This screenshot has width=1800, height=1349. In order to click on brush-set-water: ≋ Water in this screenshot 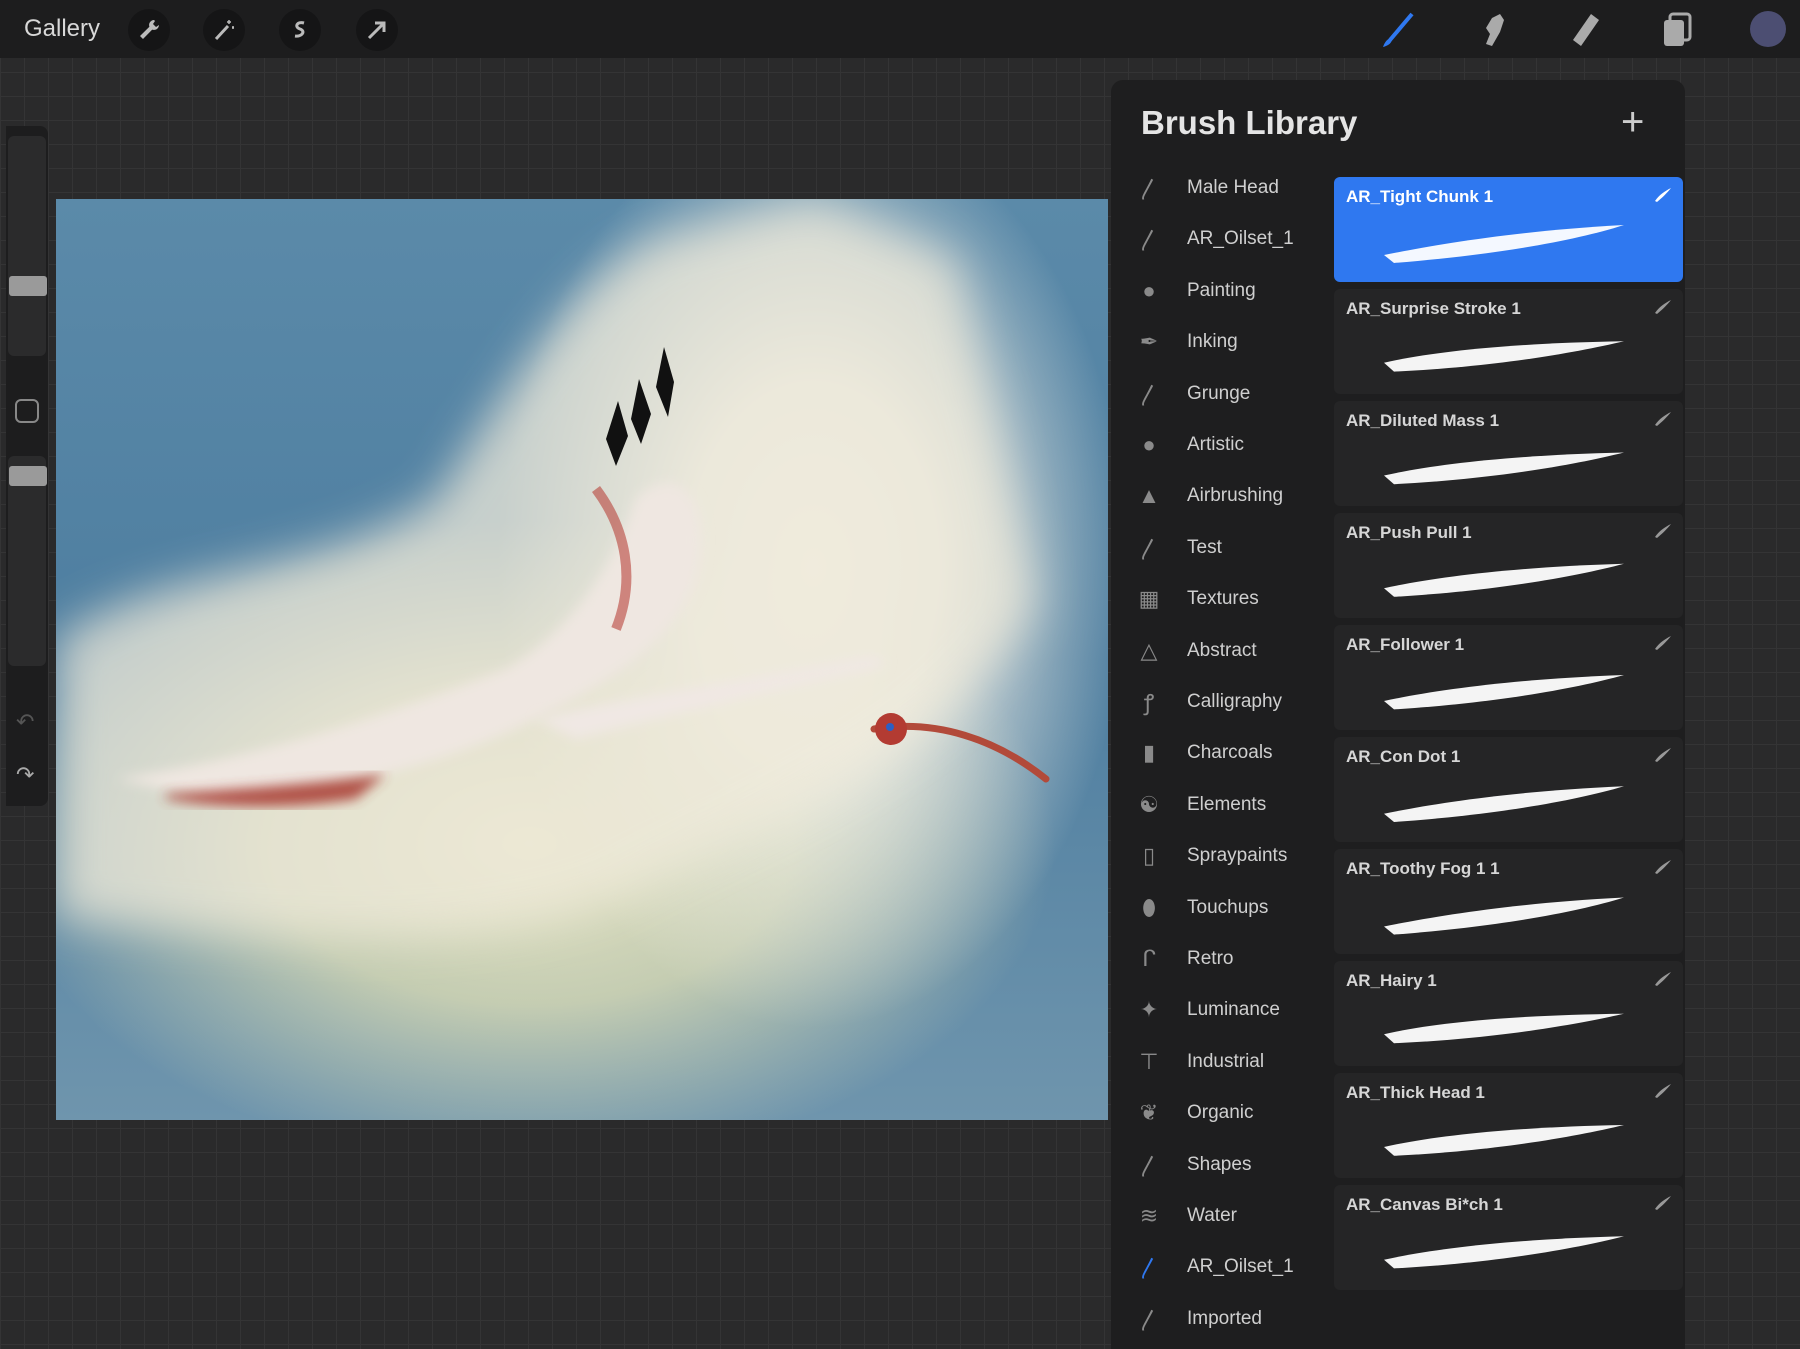, I will do `click(1234, 1216)`.